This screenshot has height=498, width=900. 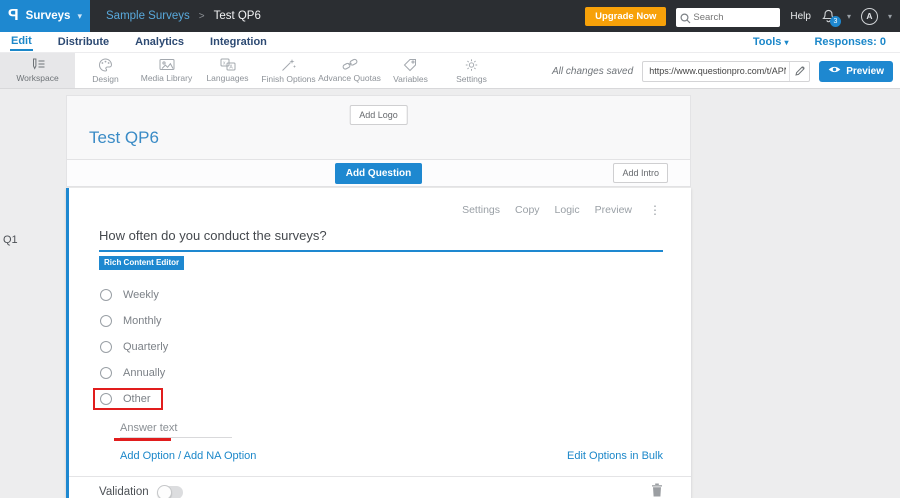 I want to click on question-preview-link: Preview, so click(x=613, y=210).